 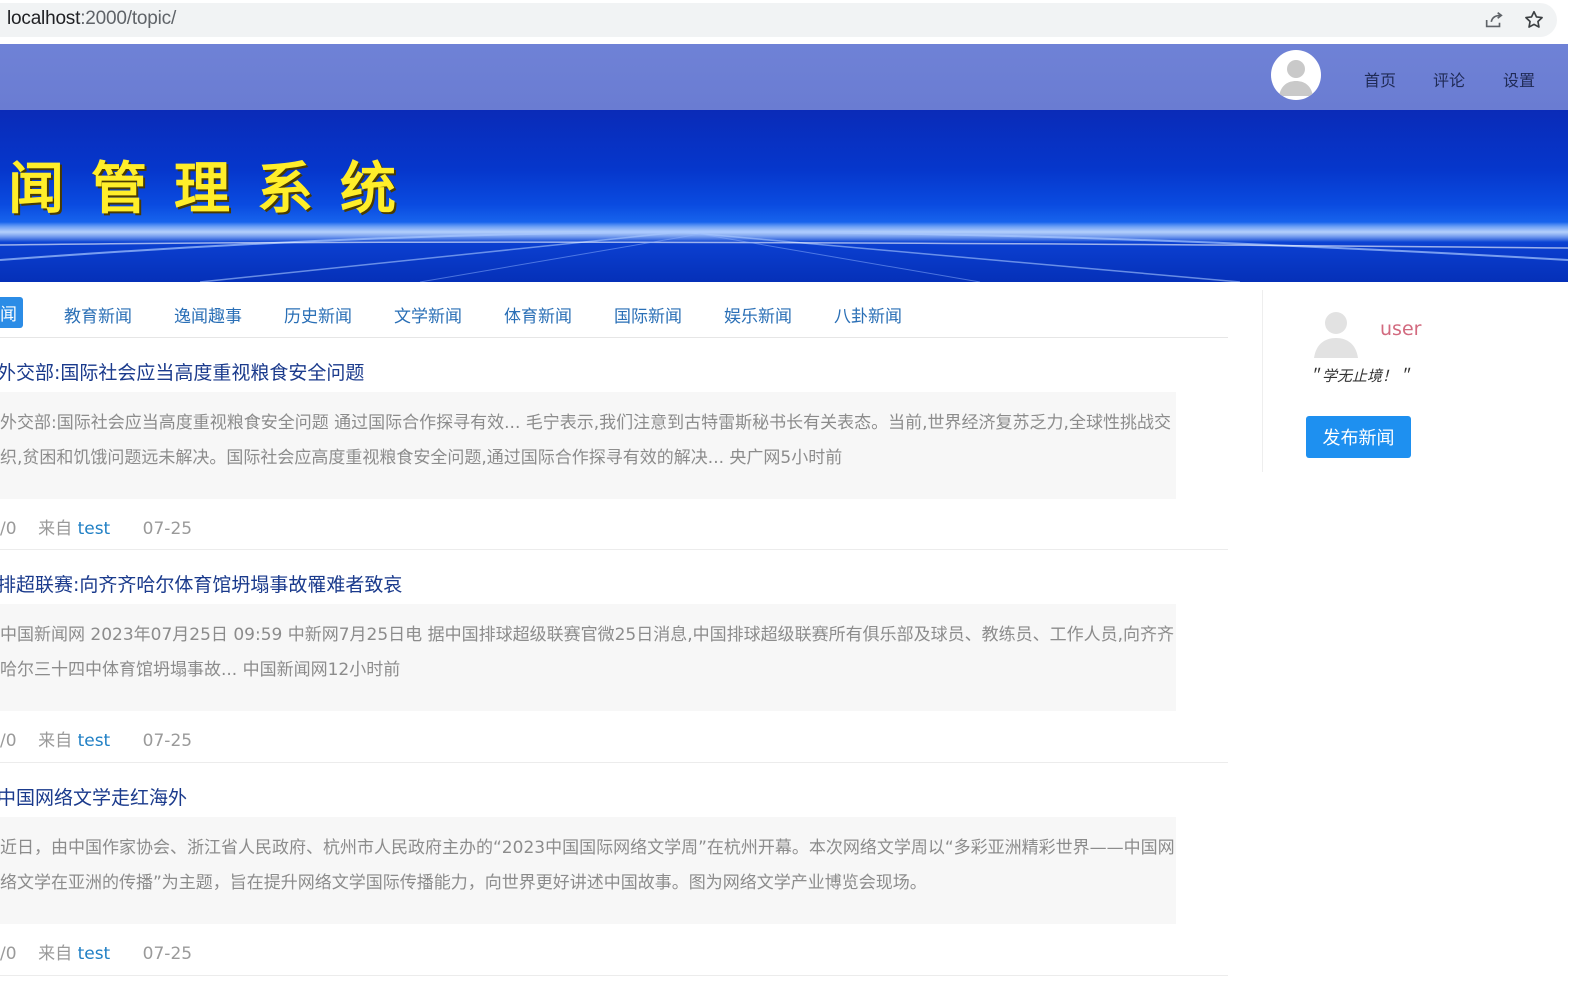 I want to click on tab-anecdotes: 逸闻趣事, so click(x=208, y=314).